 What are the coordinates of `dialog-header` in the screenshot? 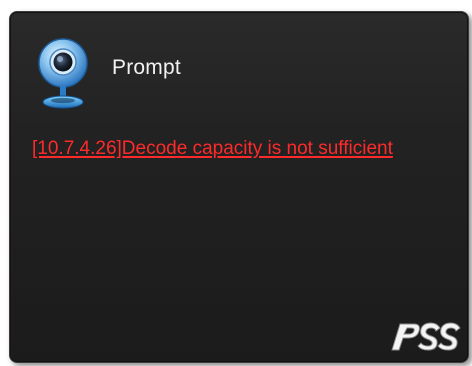 It's located at (63, 75).